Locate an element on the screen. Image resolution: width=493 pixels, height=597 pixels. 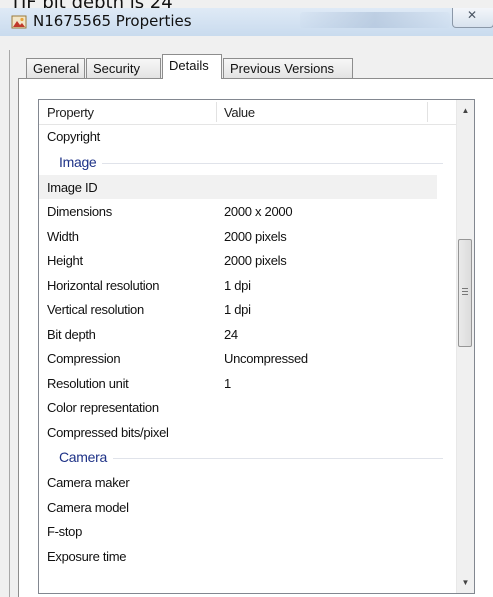
property-name: Camera model is located at coordinates (88, 507).